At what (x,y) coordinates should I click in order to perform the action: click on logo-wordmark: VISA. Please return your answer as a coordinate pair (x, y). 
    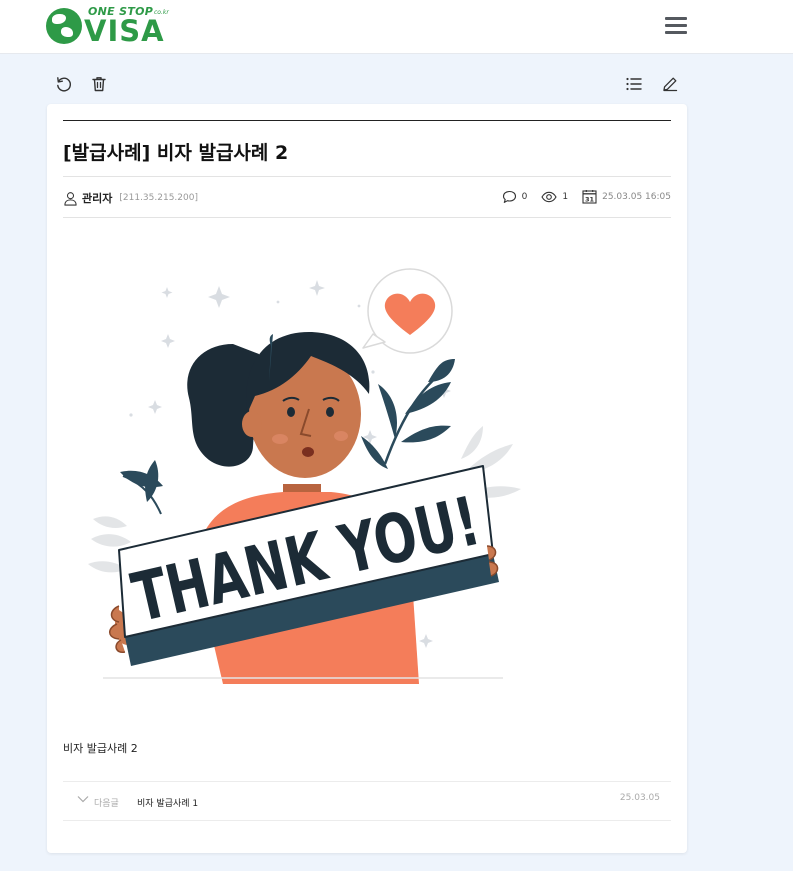
    Looking at the image, I should click on (124, 31).